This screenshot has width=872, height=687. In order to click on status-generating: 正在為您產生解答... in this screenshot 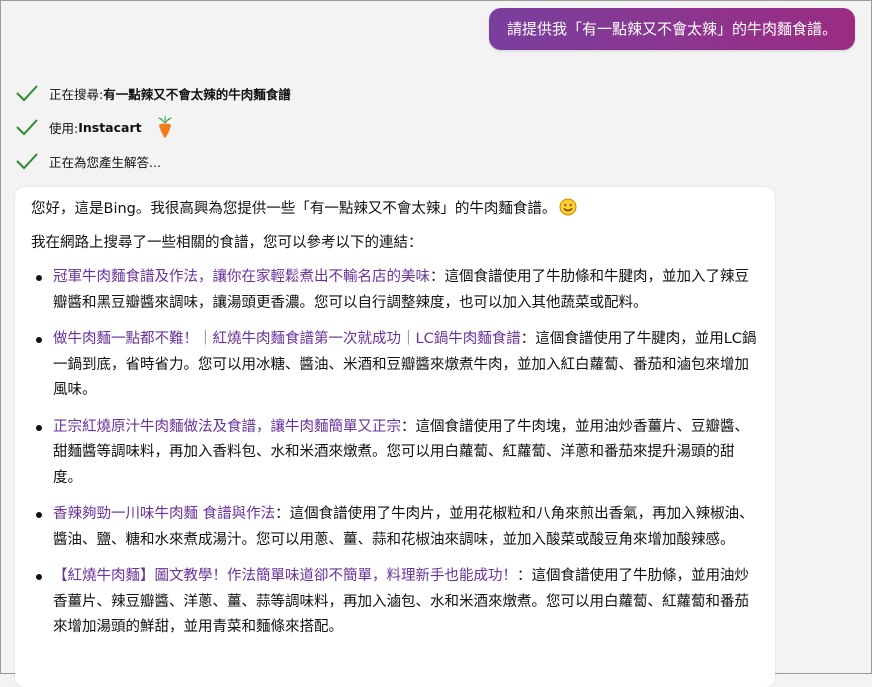, I will do `click(395, 161)`.